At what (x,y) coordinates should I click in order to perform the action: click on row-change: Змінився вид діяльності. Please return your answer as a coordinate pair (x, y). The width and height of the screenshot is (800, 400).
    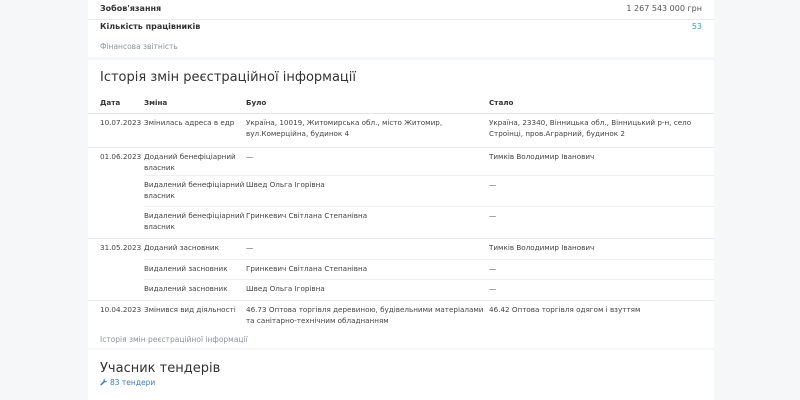
    Looking at the image, I should click on (195, 316).